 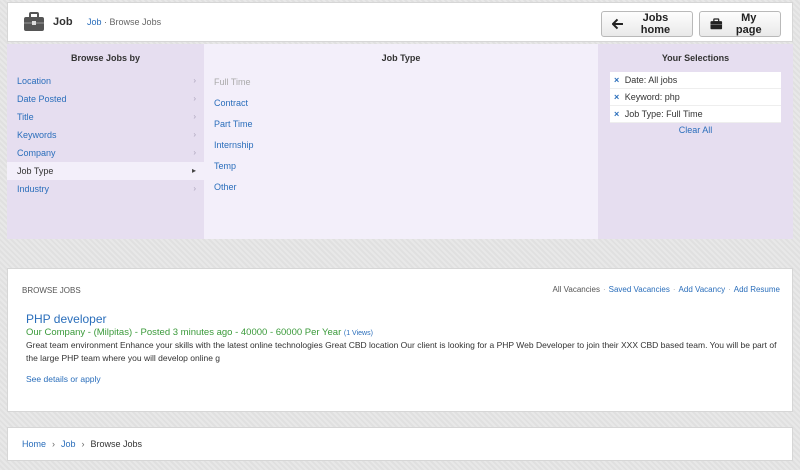 I want to click on category-date-posted: Date Posted ›, so click(x=105, y=99).